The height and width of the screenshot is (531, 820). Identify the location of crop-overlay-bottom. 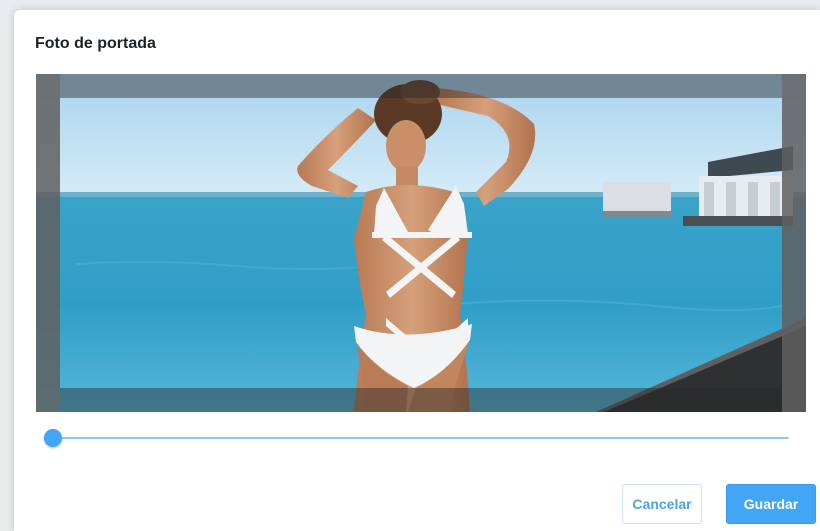
(421, 400).